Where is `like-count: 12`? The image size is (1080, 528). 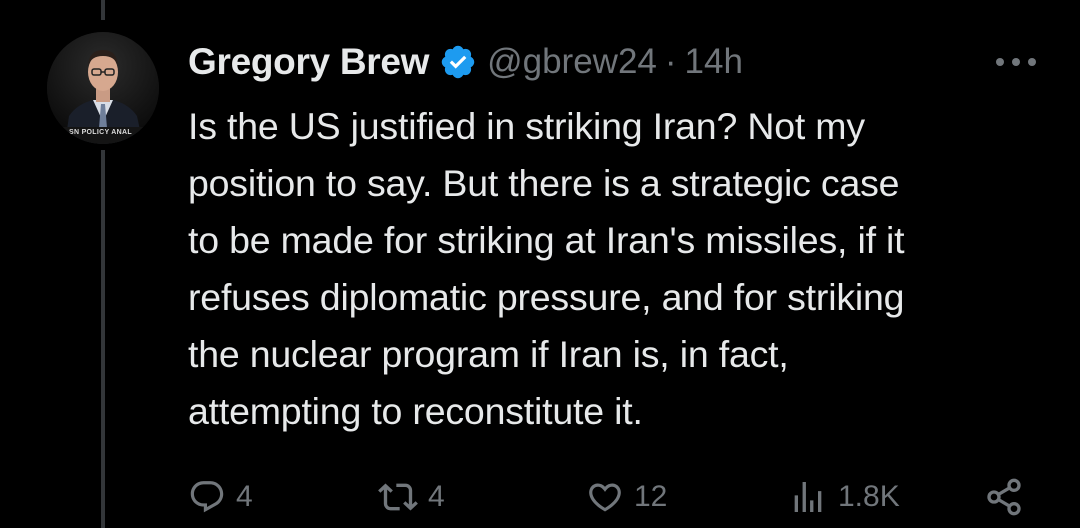 like-count: 12 is located at coordinates (651, 496).